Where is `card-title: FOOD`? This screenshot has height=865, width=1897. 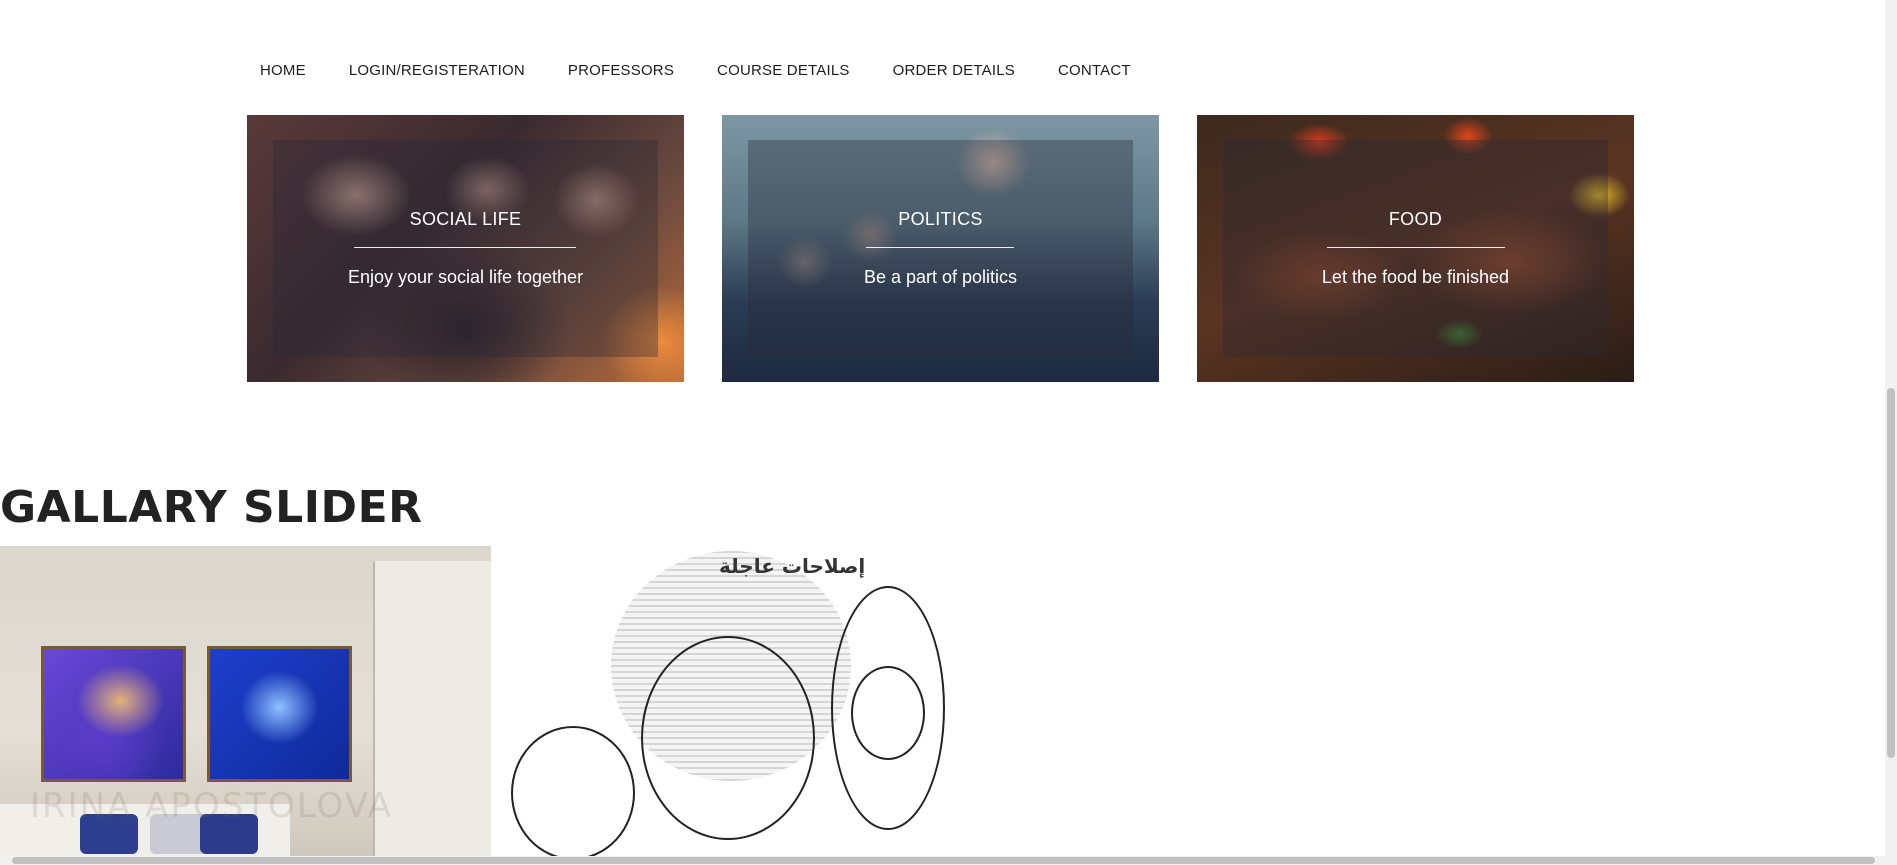
card-title: FOOD is located at coordinates (1415, 219).